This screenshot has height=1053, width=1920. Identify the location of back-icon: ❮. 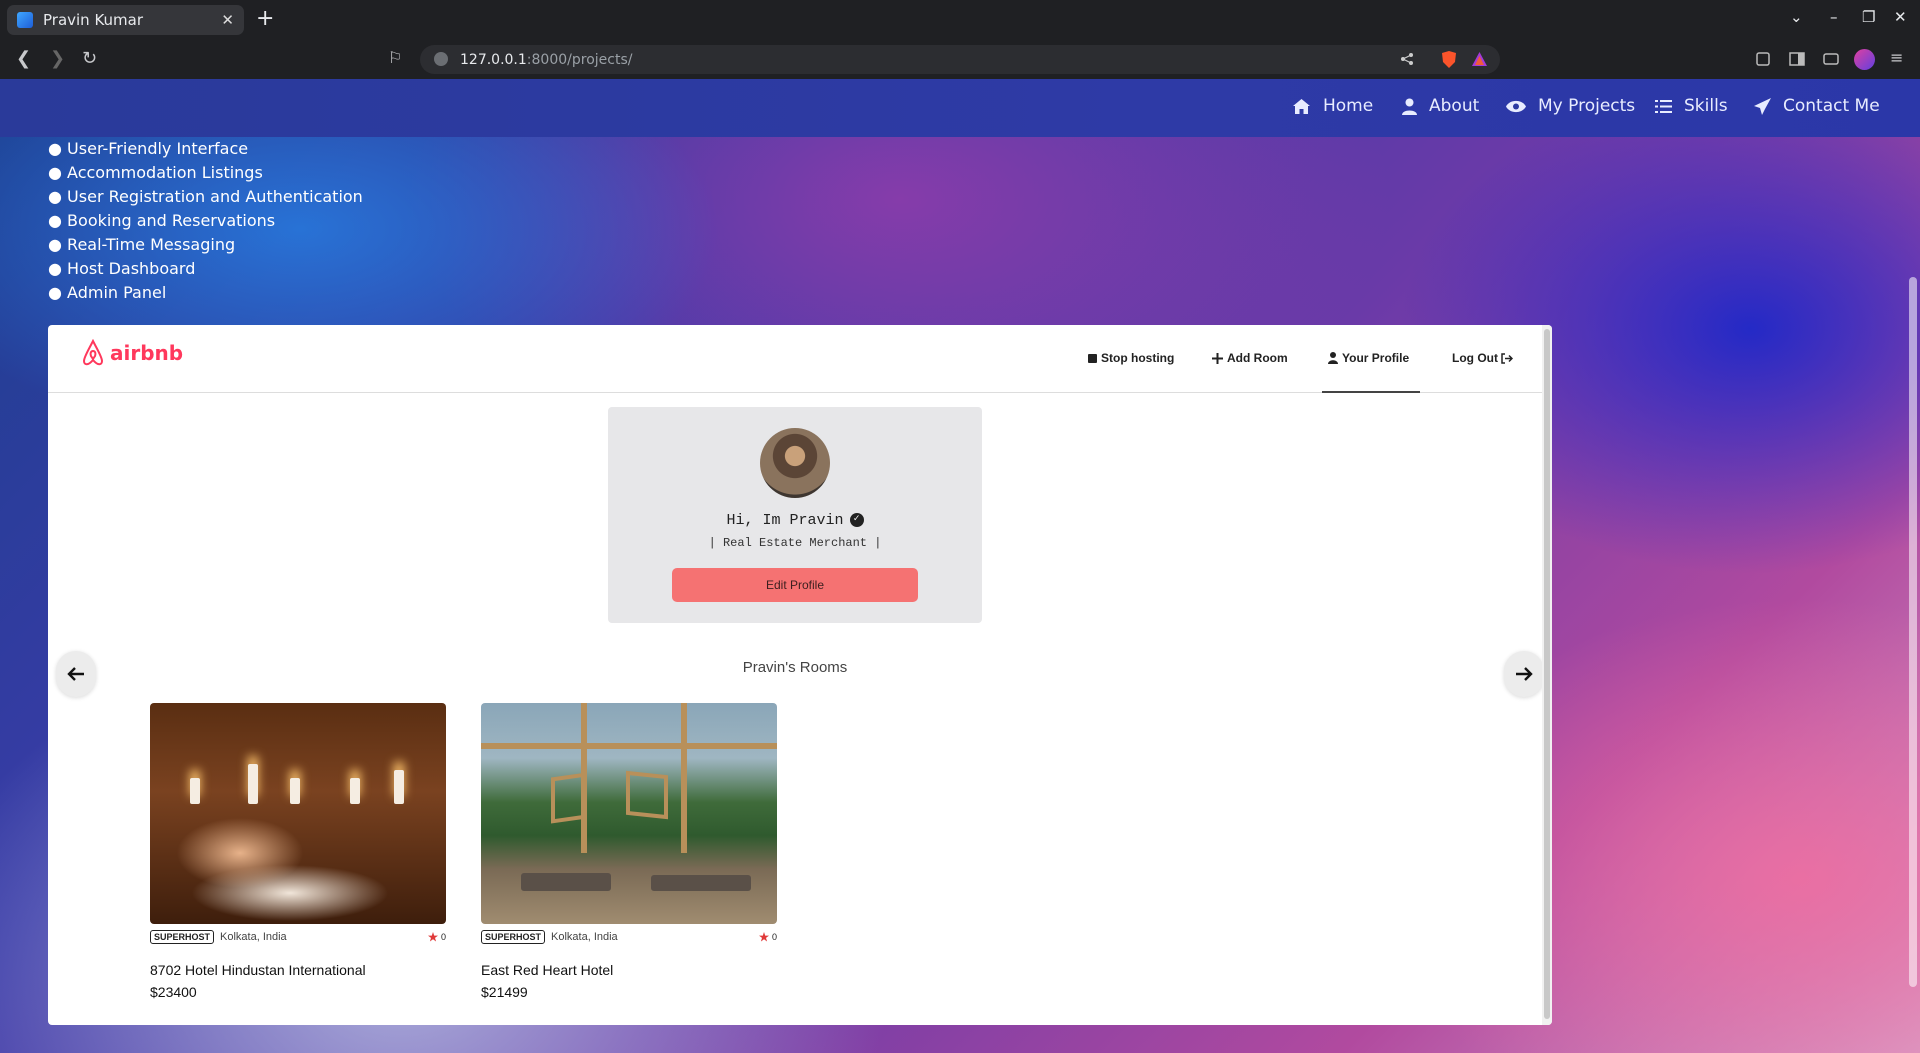
(23, 58).